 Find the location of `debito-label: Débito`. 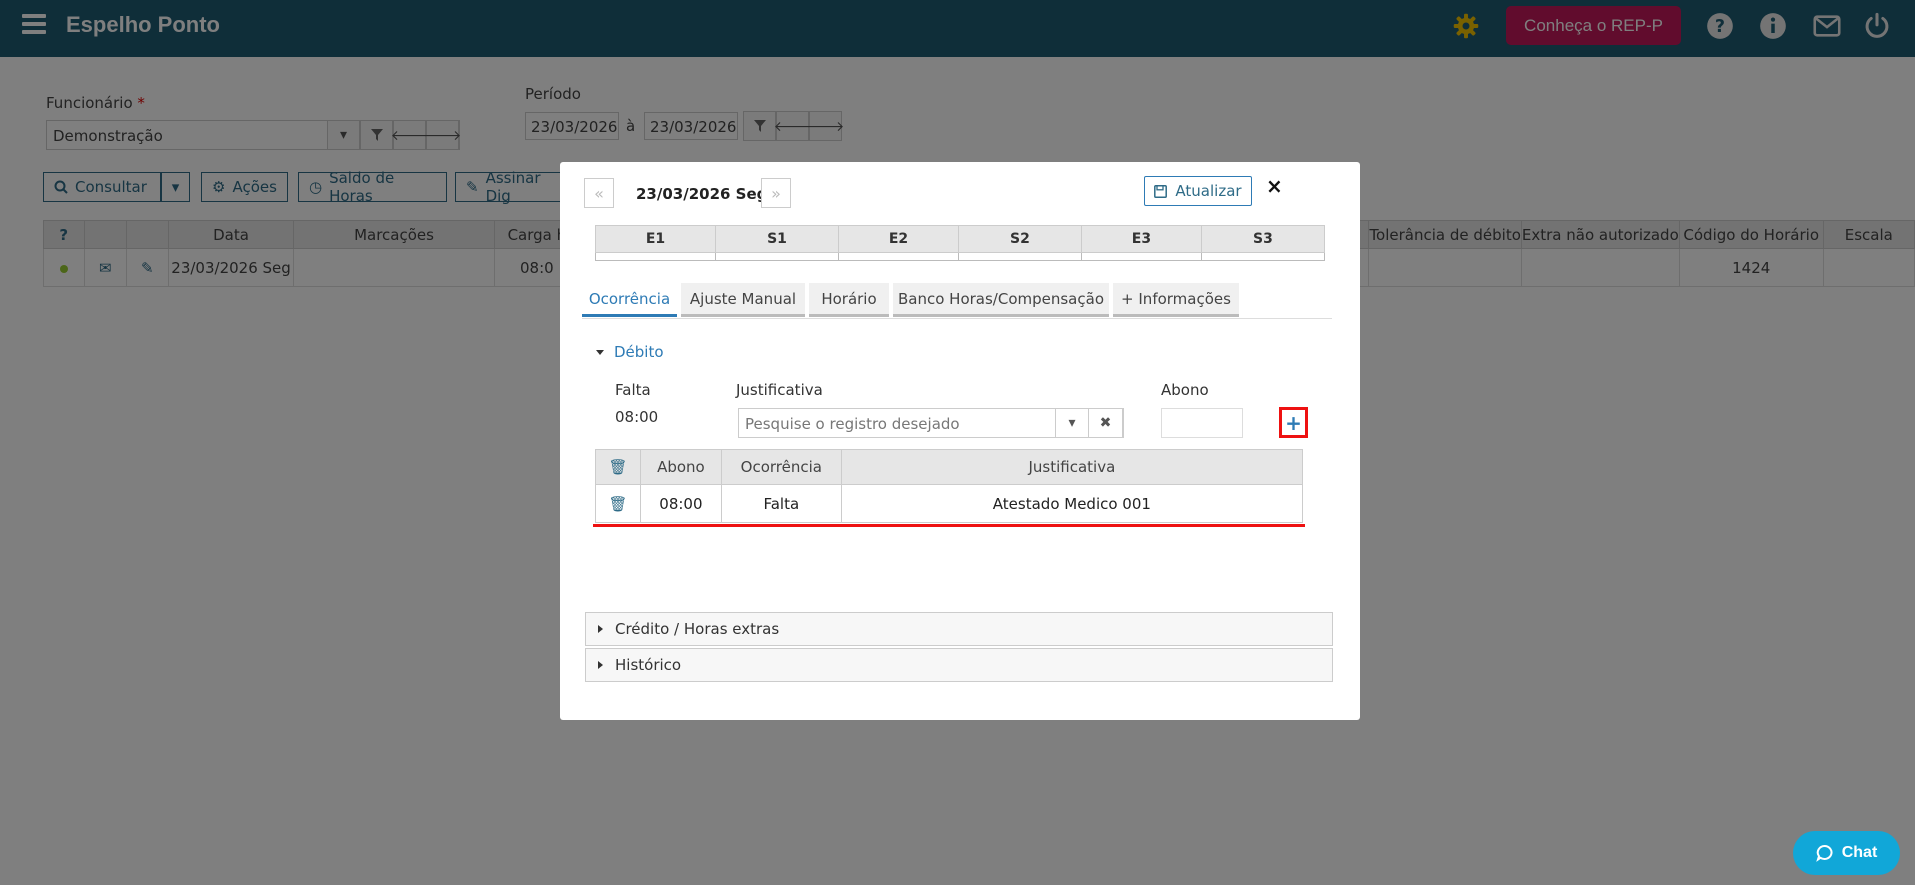

debito-label: Débito is located at coordinates (639, 352).